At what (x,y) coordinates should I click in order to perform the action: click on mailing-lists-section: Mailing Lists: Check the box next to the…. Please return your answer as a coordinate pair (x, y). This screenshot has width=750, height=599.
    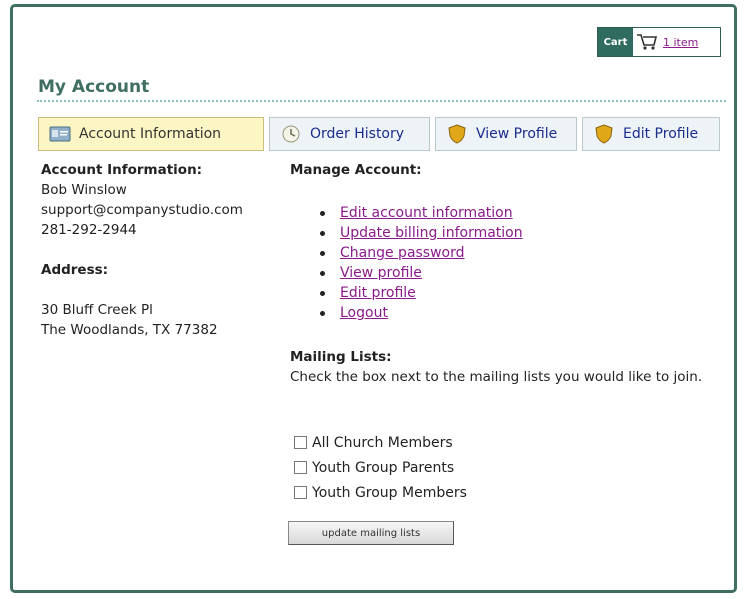
    Looking at the image, I should click on (505, 367).